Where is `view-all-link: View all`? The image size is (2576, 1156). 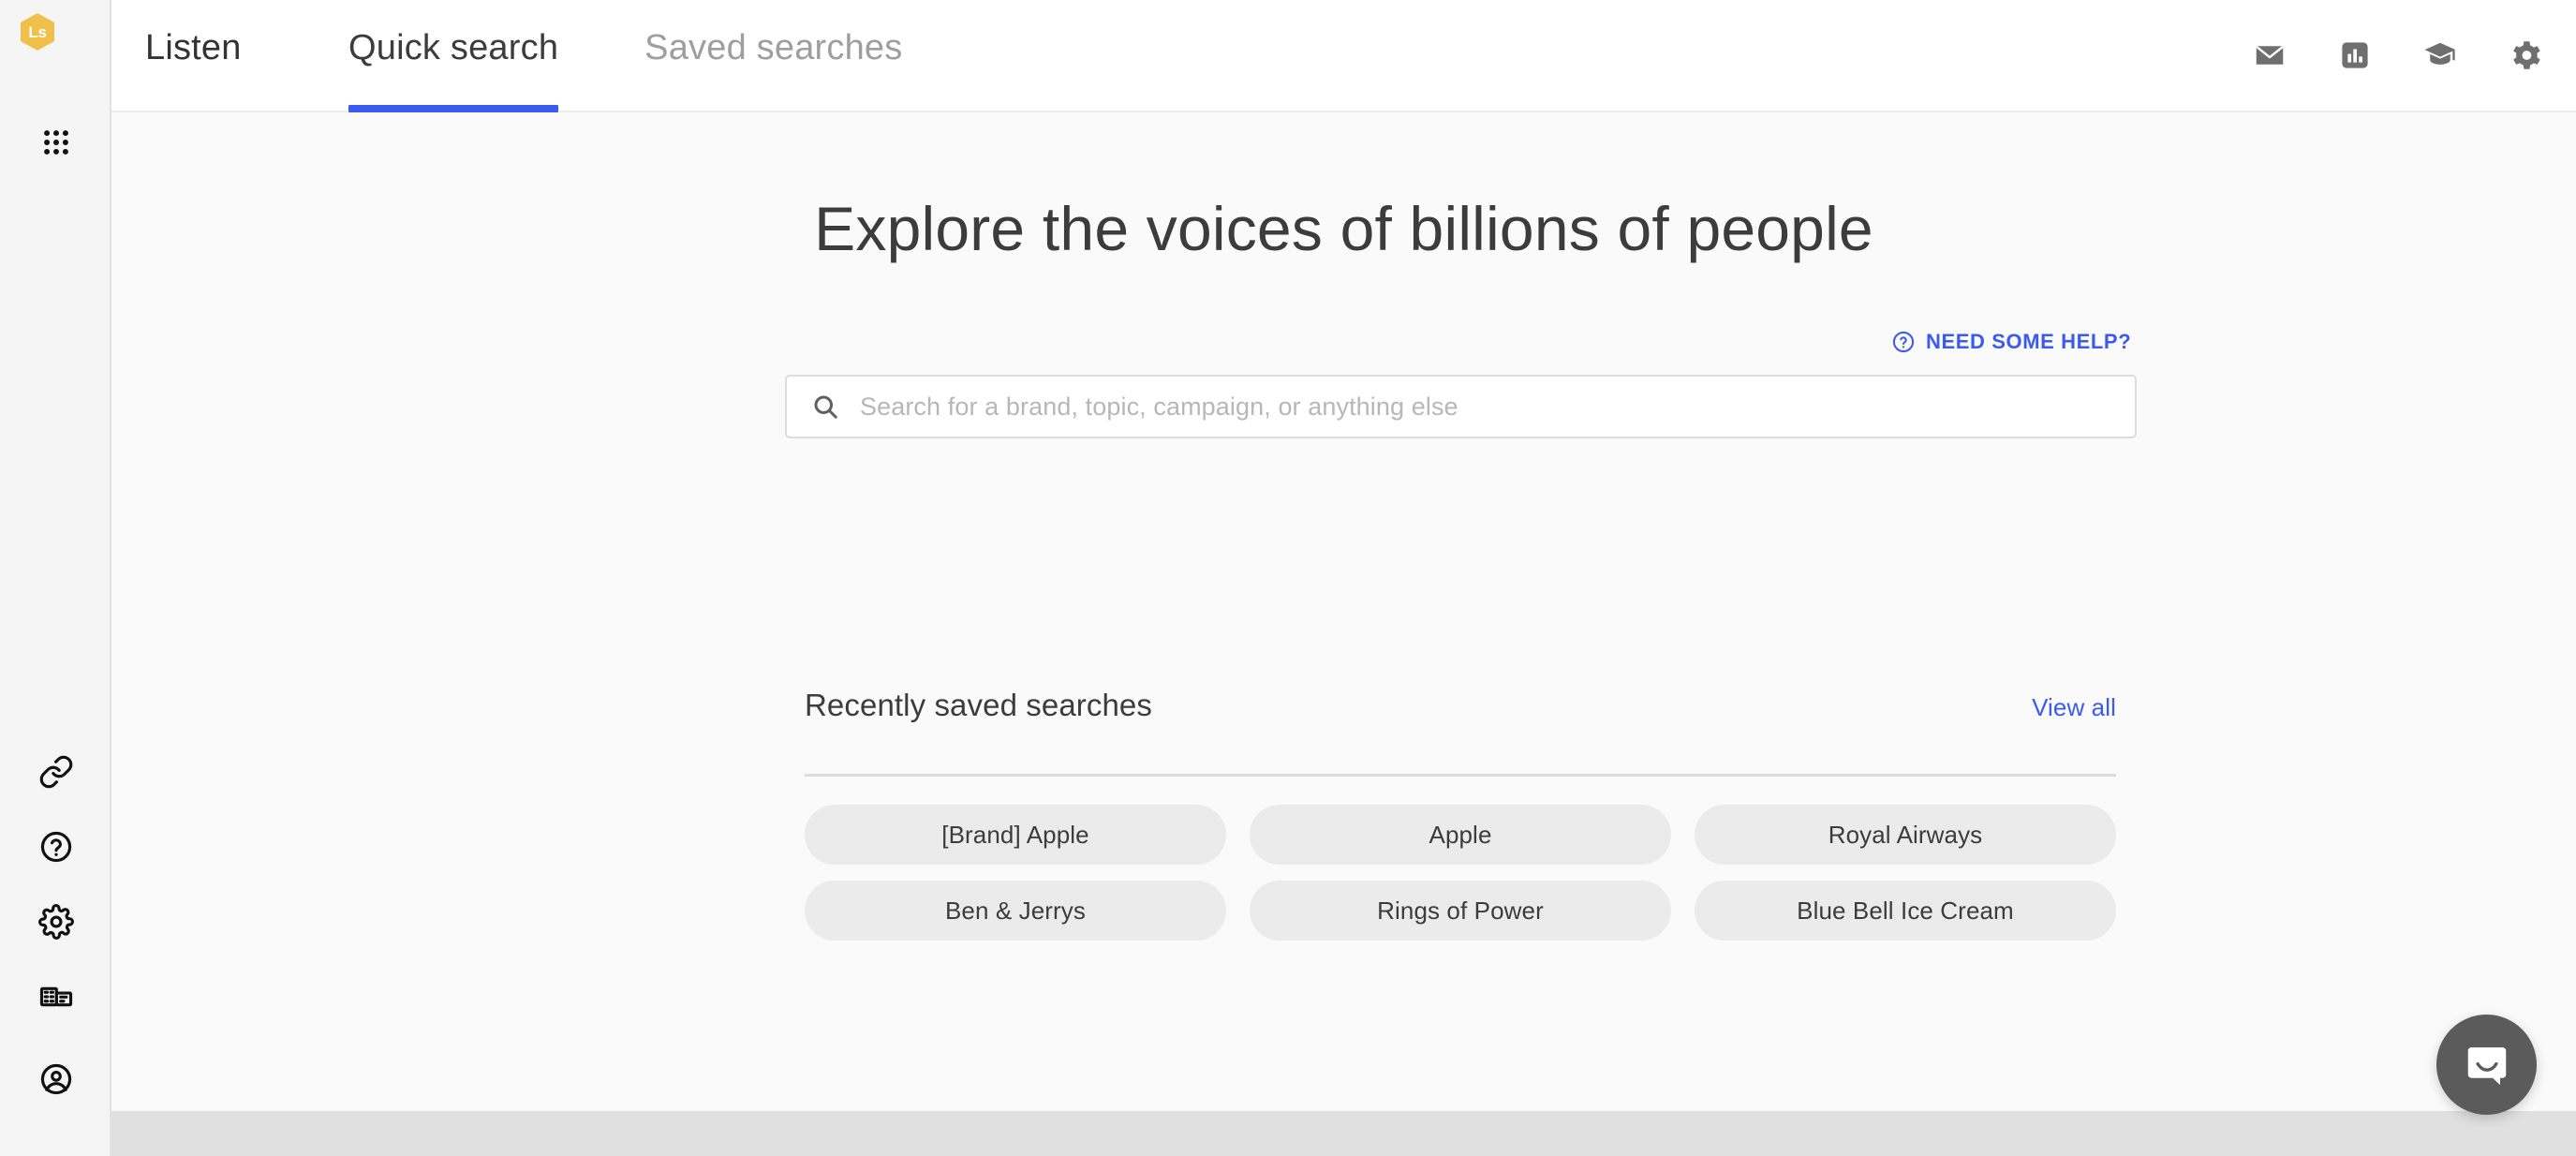 view-all-link: View all is located at coordinates (2074, 707).